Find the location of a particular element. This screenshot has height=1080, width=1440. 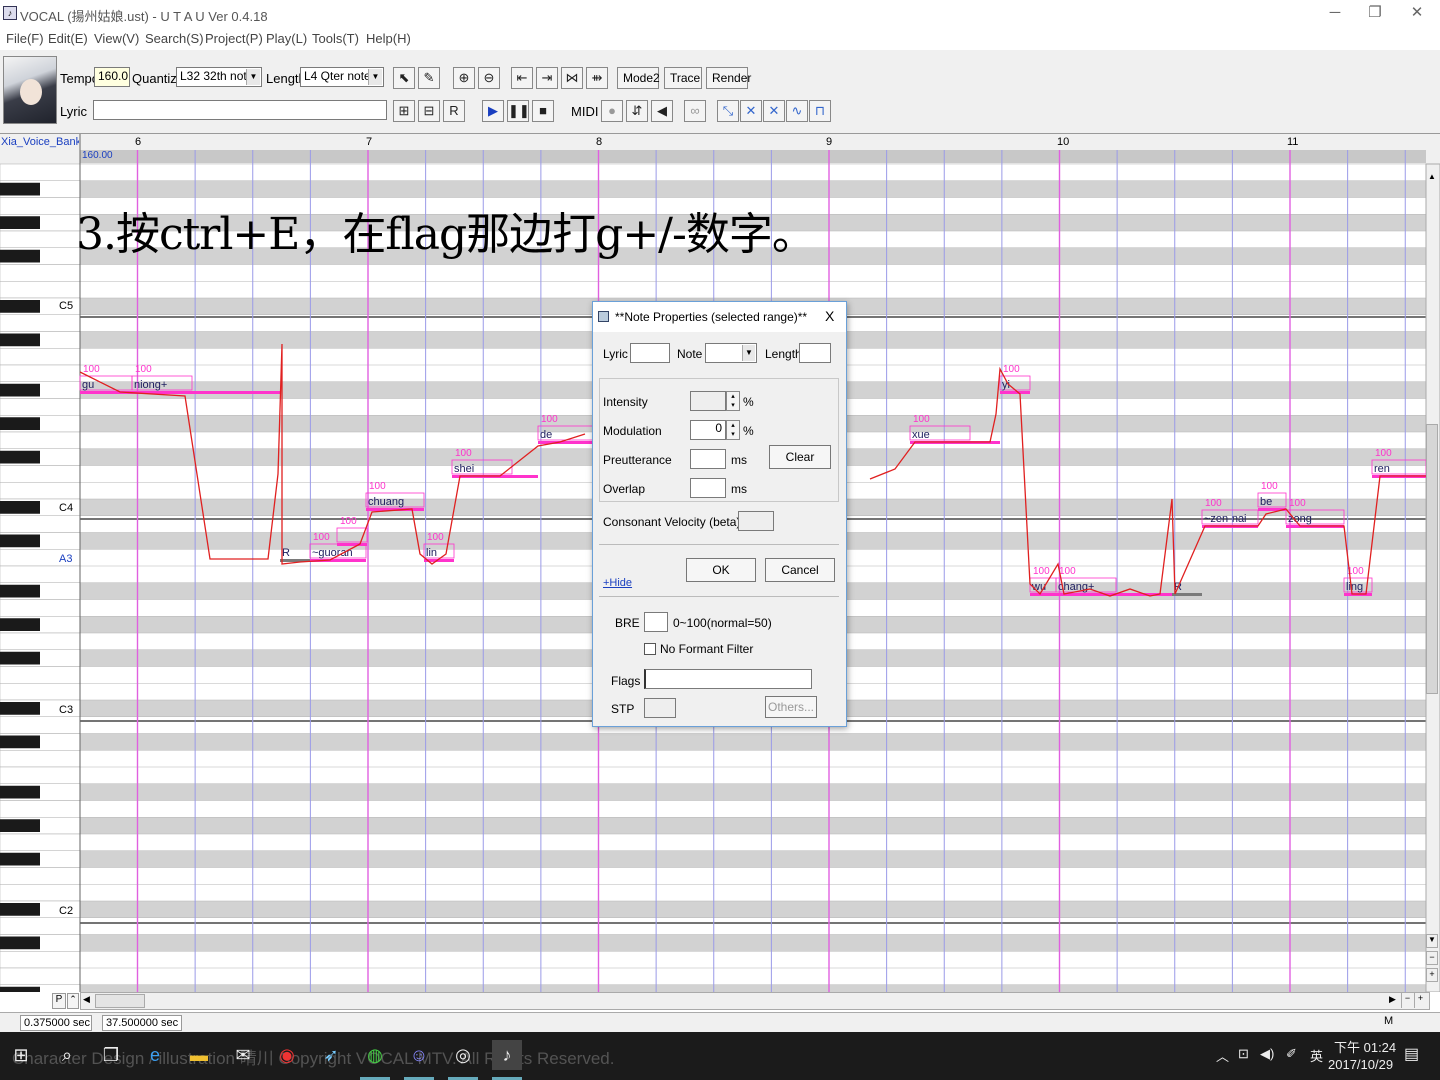

minimize-button: ─ is located at coordinates (1335, 14).